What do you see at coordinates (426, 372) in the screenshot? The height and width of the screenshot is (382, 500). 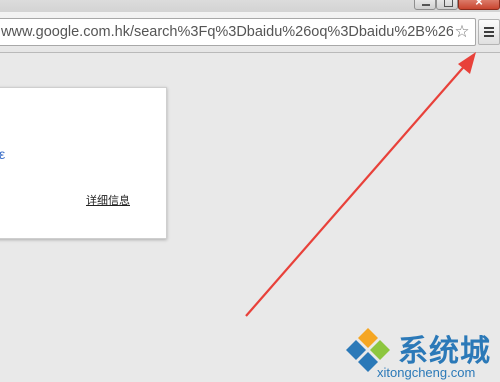 I see `watermark-domain: xitongcheng.com` at bounding box center [426, 372].